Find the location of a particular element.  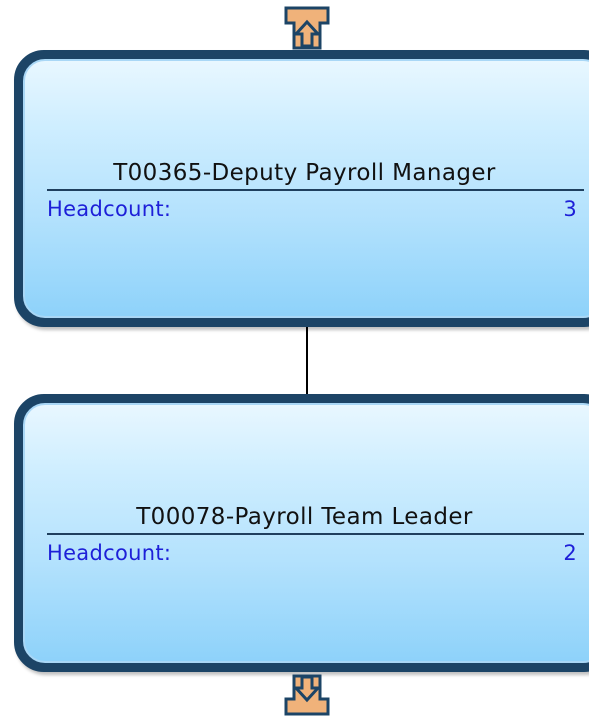

expand-down-button is located at coordinates (307, 695).